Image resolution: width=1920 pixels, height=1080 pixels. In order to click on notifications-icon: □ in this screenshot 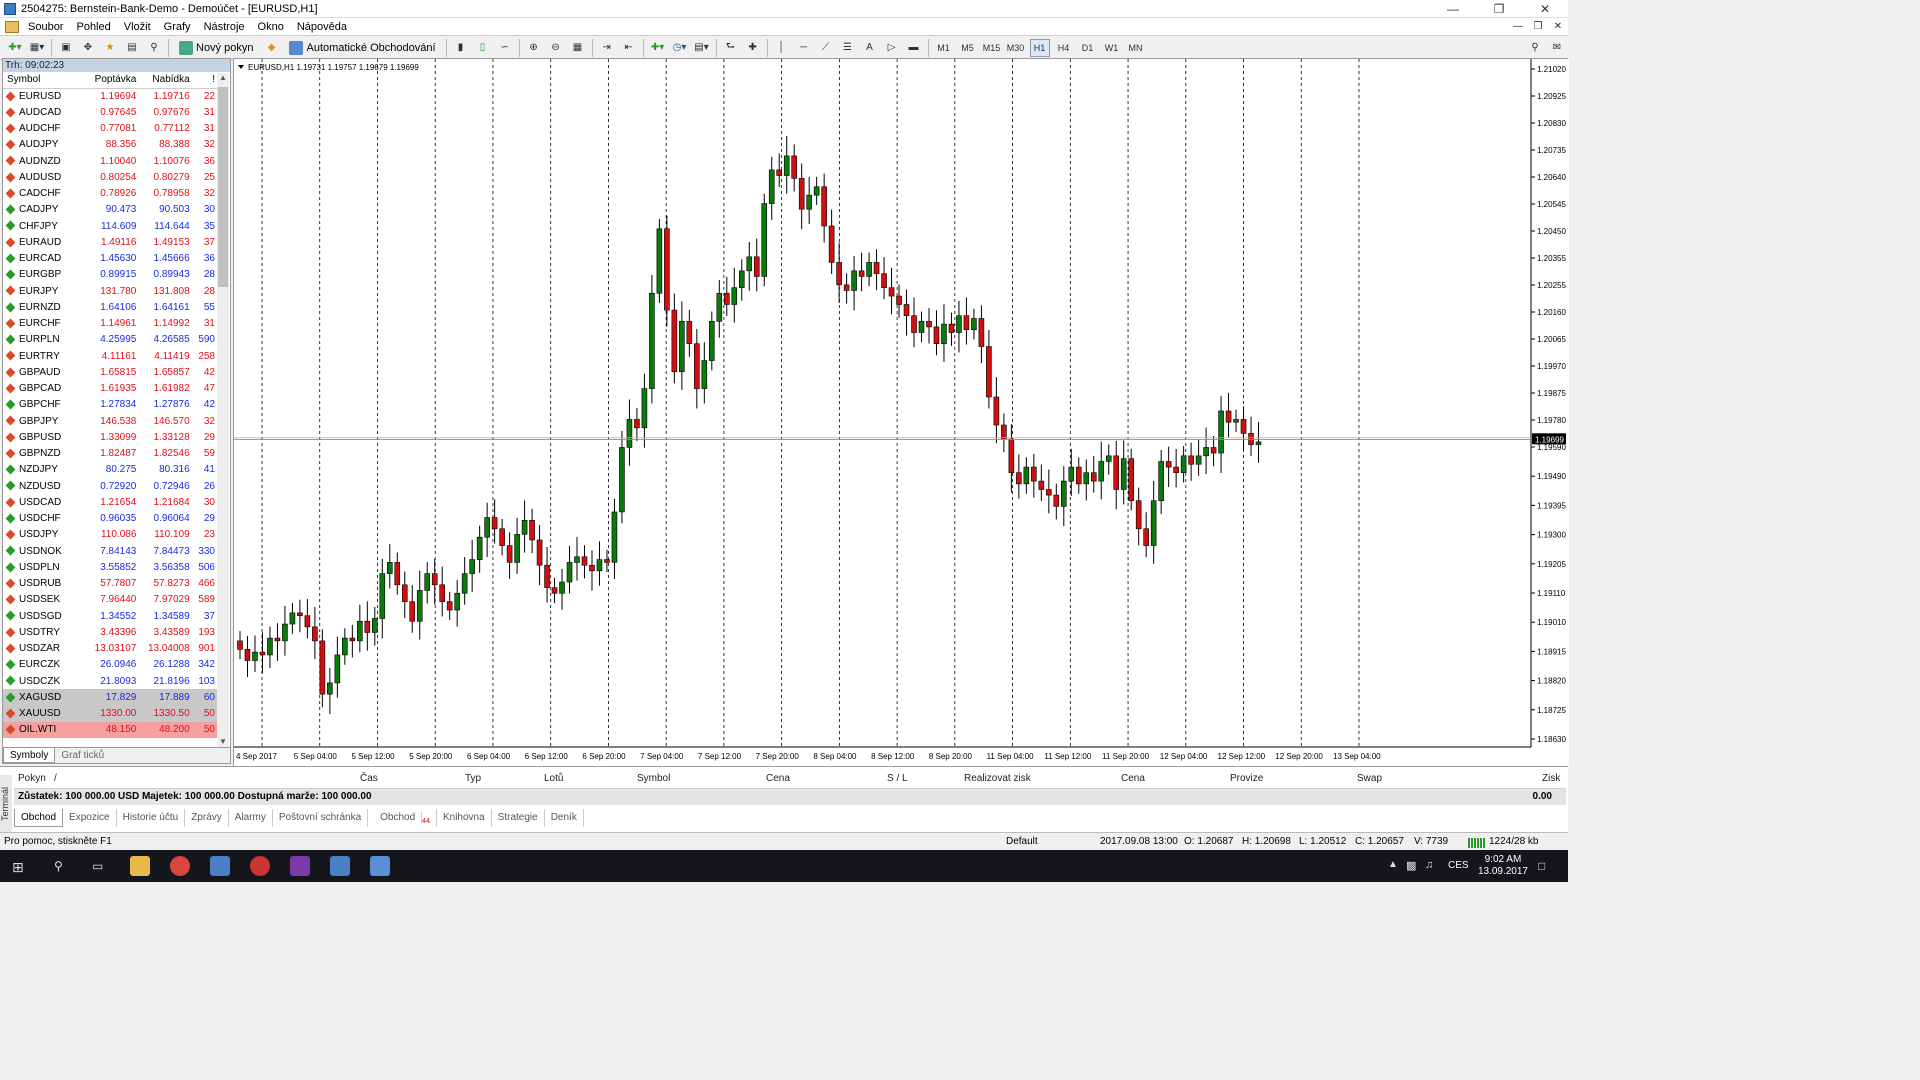, I will do `click(1541, 866)`.